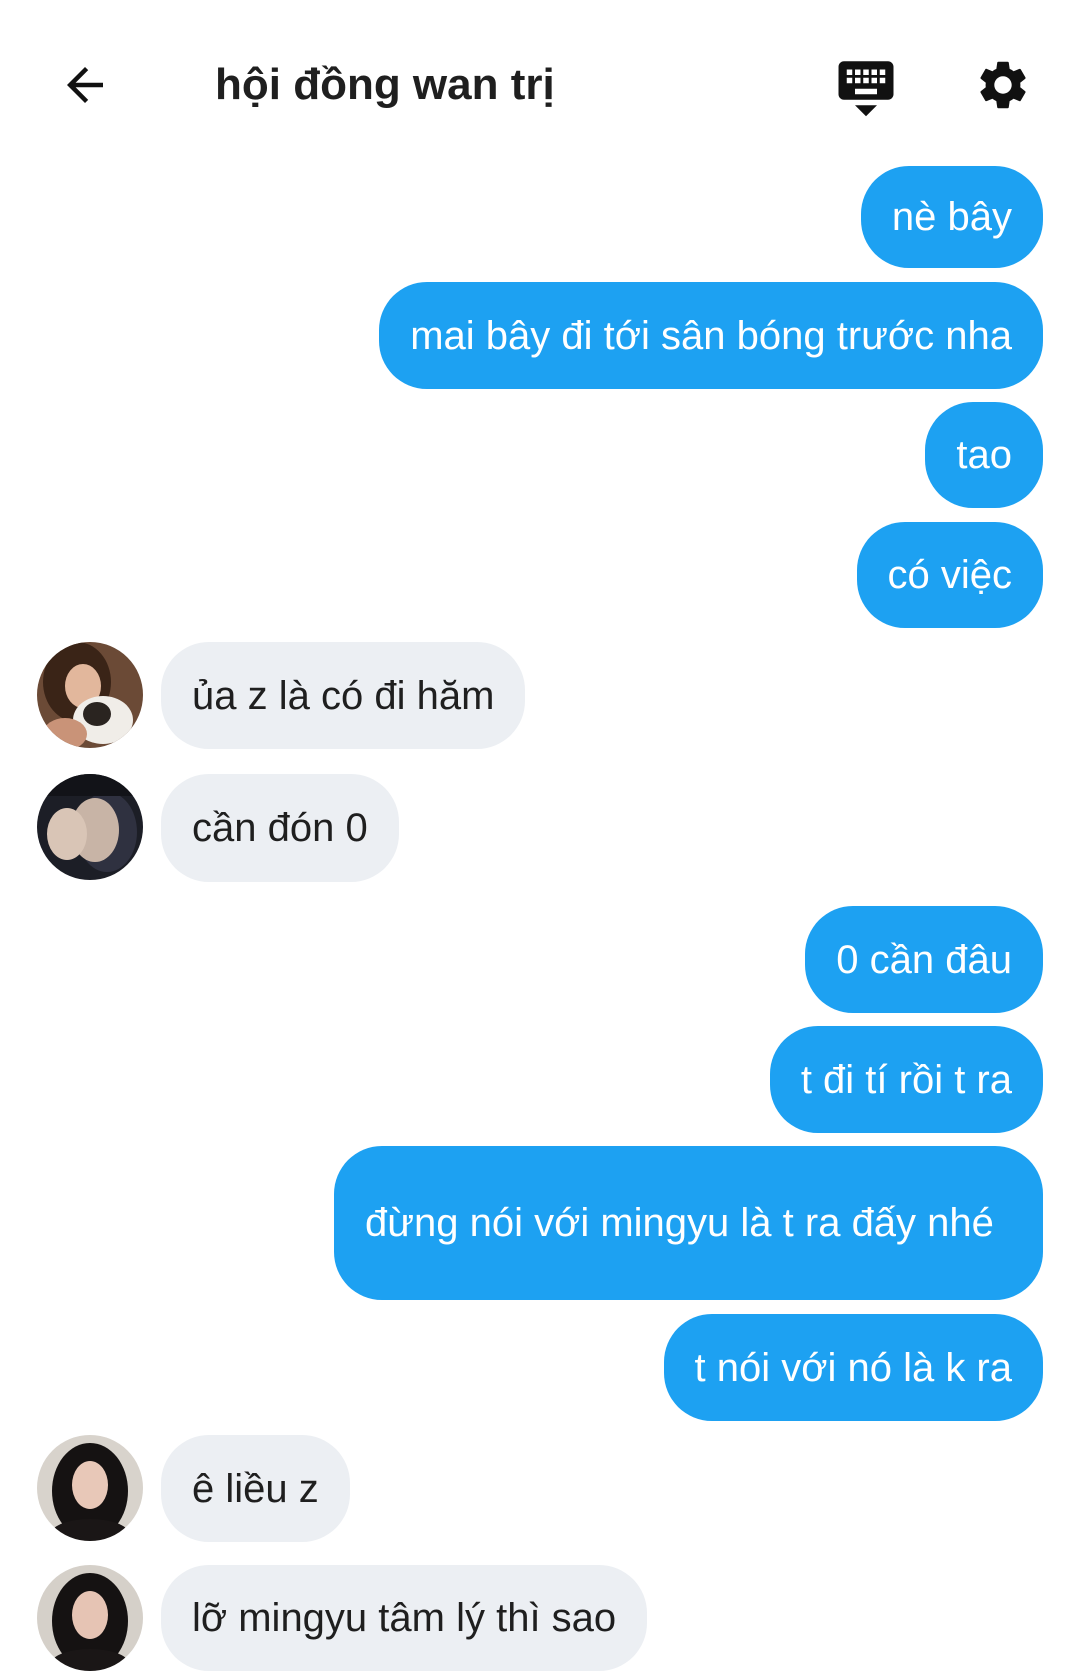  I want to click on settings-button, so click(1003, 85).